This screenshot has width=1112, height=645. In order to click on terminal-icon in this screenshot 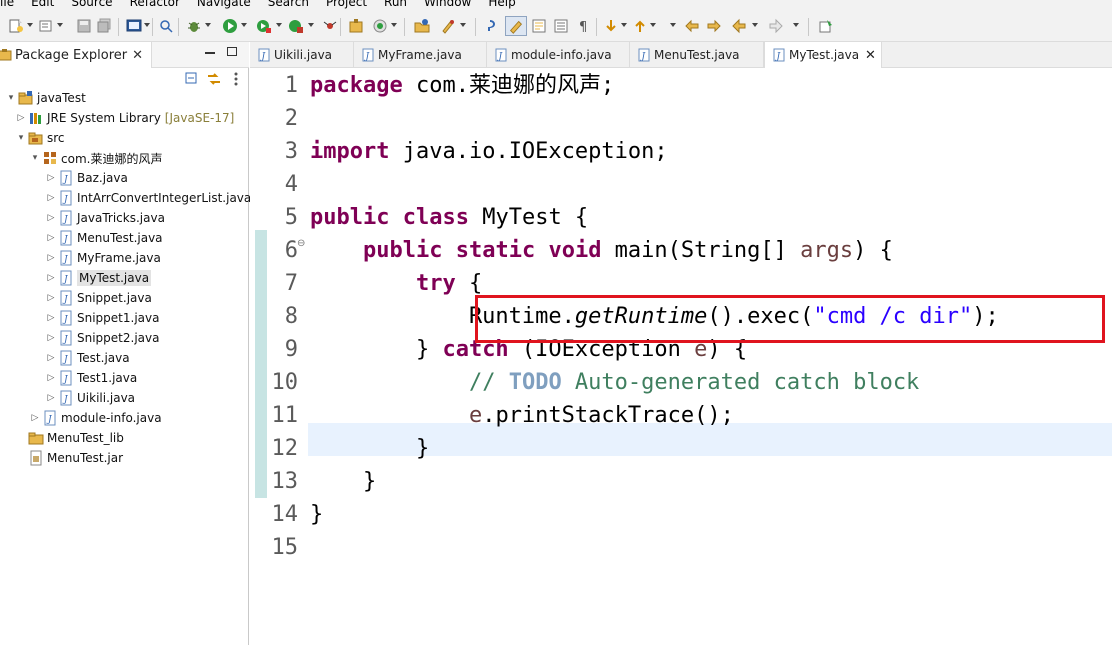, I will do `click(134, 26)`.